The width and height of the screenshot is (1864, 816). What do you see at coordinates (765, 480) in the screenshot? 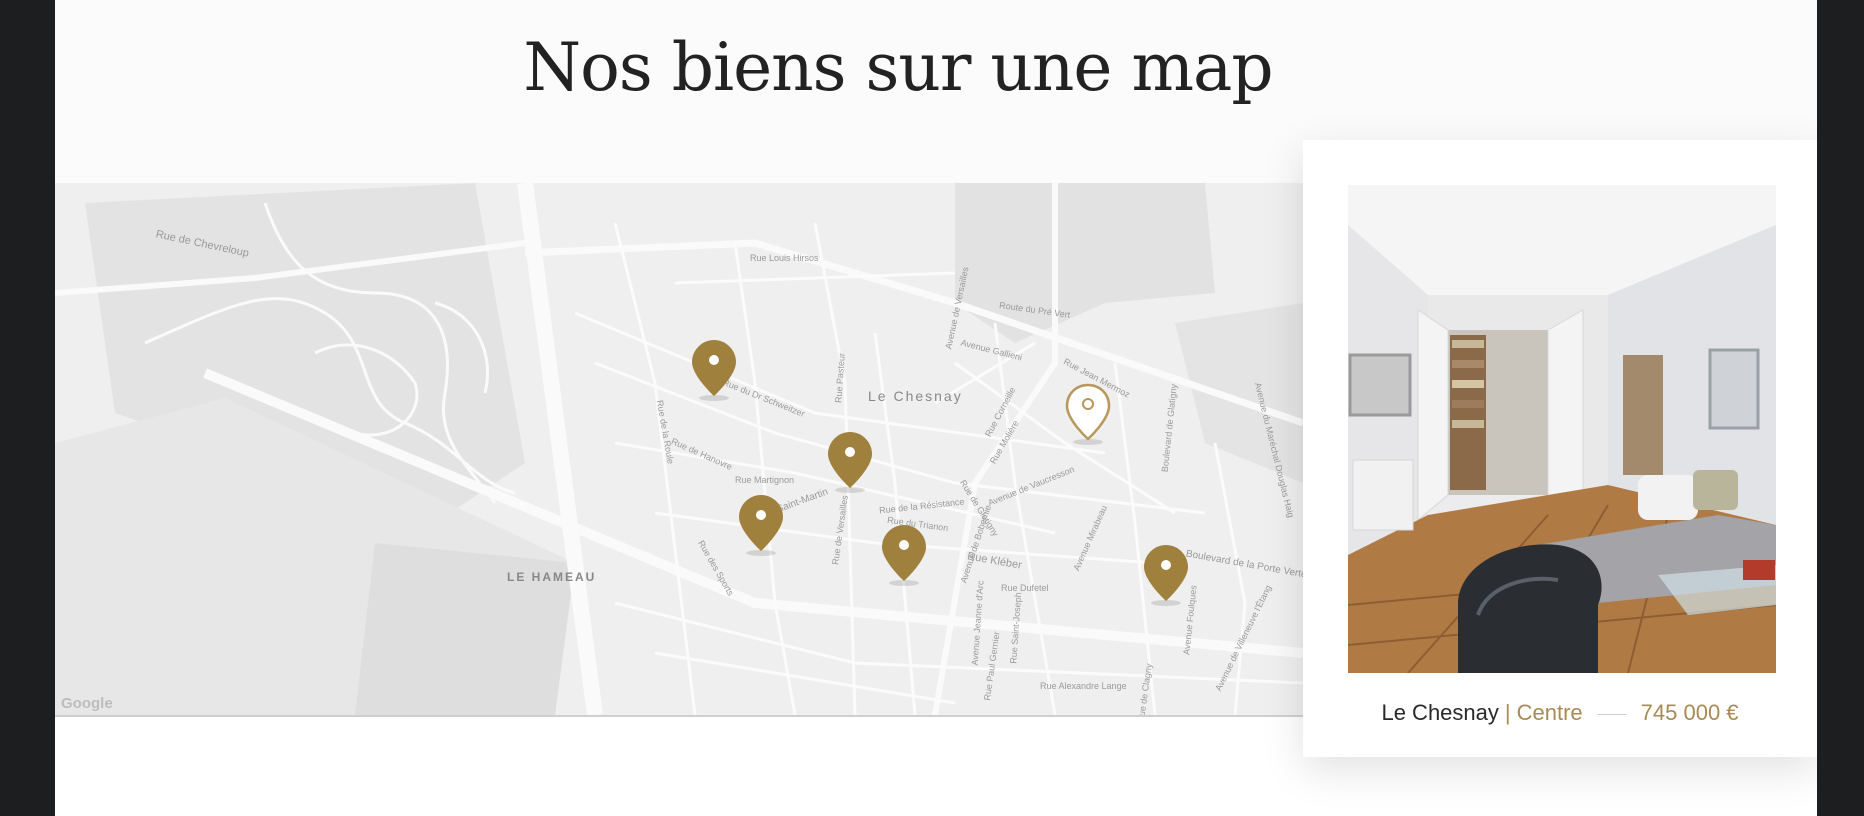
I see `map-street-label: Rue Martignon` at bounding box center [765, 480].